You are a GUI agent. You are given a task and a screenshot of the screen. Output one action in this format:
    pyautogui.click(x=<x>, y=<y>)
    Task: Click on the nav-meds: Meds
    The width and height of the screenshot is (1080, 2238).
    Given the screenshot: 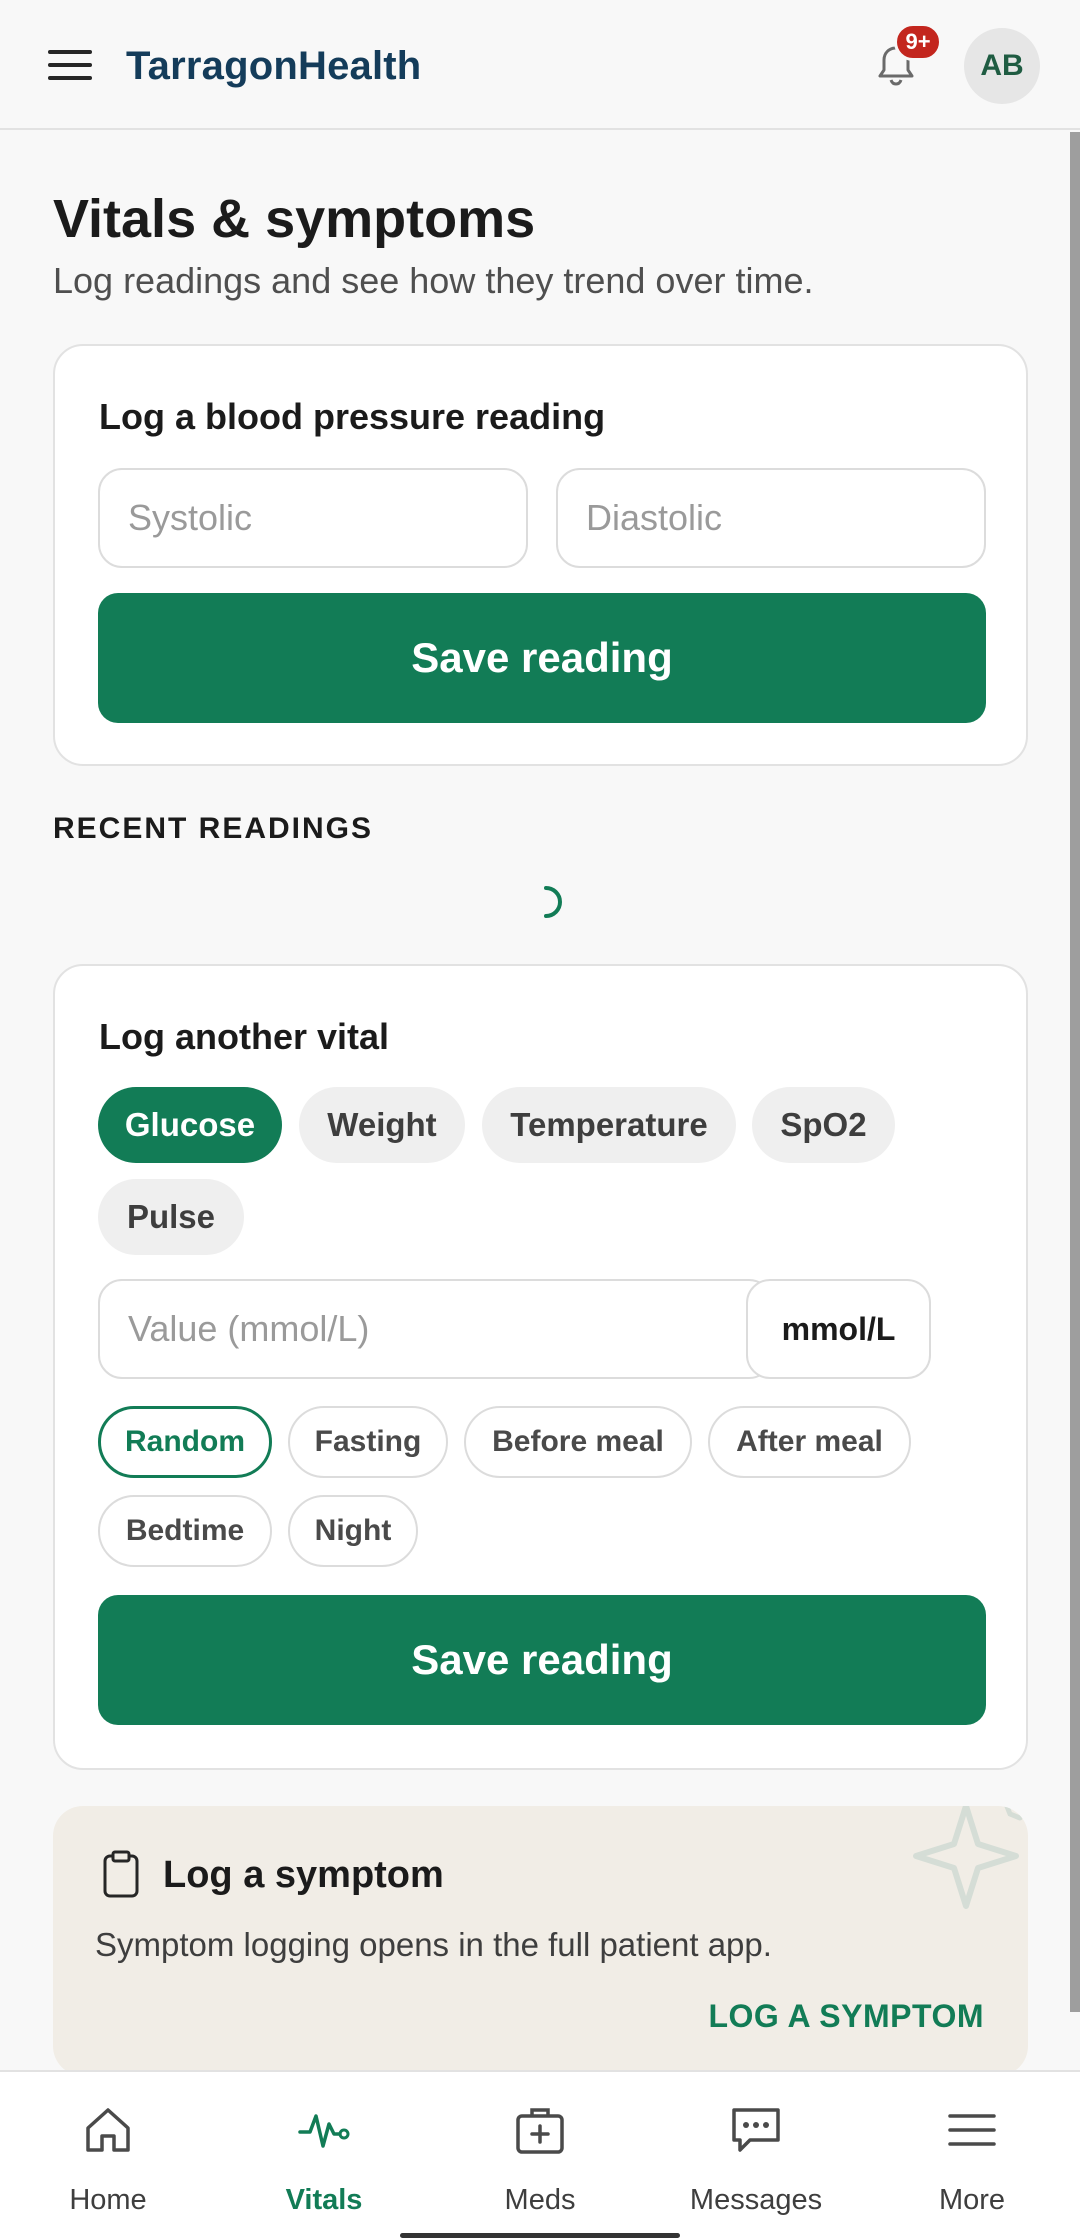 What is the action you would take?
    pyautogui.click(x=540, y=2155)
    